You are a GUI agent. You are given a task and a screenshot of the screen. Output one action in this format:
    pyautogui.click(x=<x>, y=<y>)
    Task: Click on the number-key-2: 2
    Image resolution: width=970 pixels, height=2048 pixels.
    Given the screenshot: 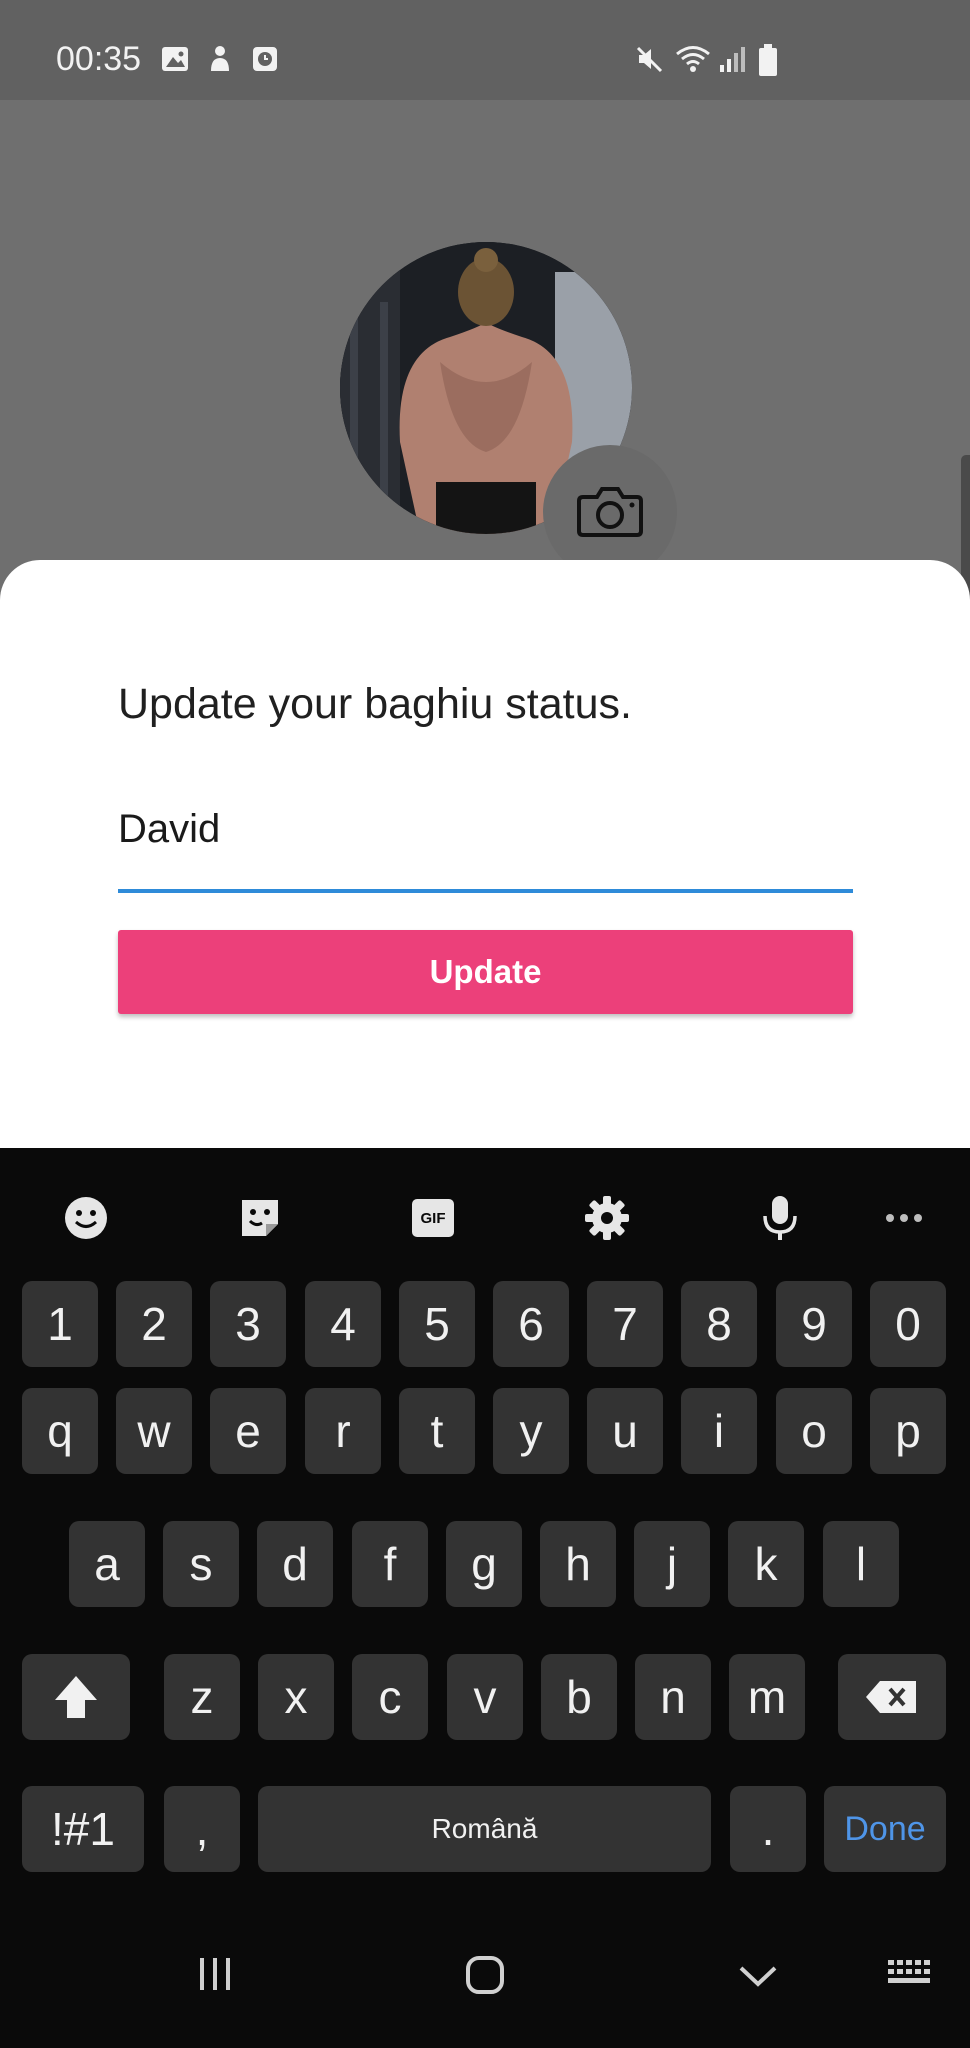 What is the action you would take?
    pyautogui.click(x=154, y=1324)
    